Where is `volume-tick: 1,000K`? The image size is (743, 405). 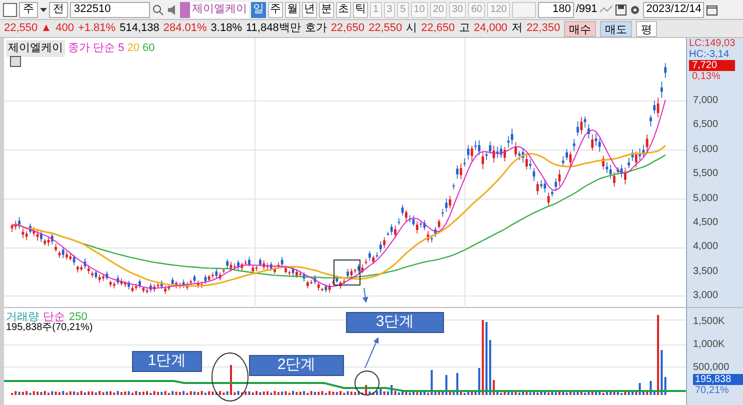 volume-tick: 1,000K is located at coordinates (709, 344).